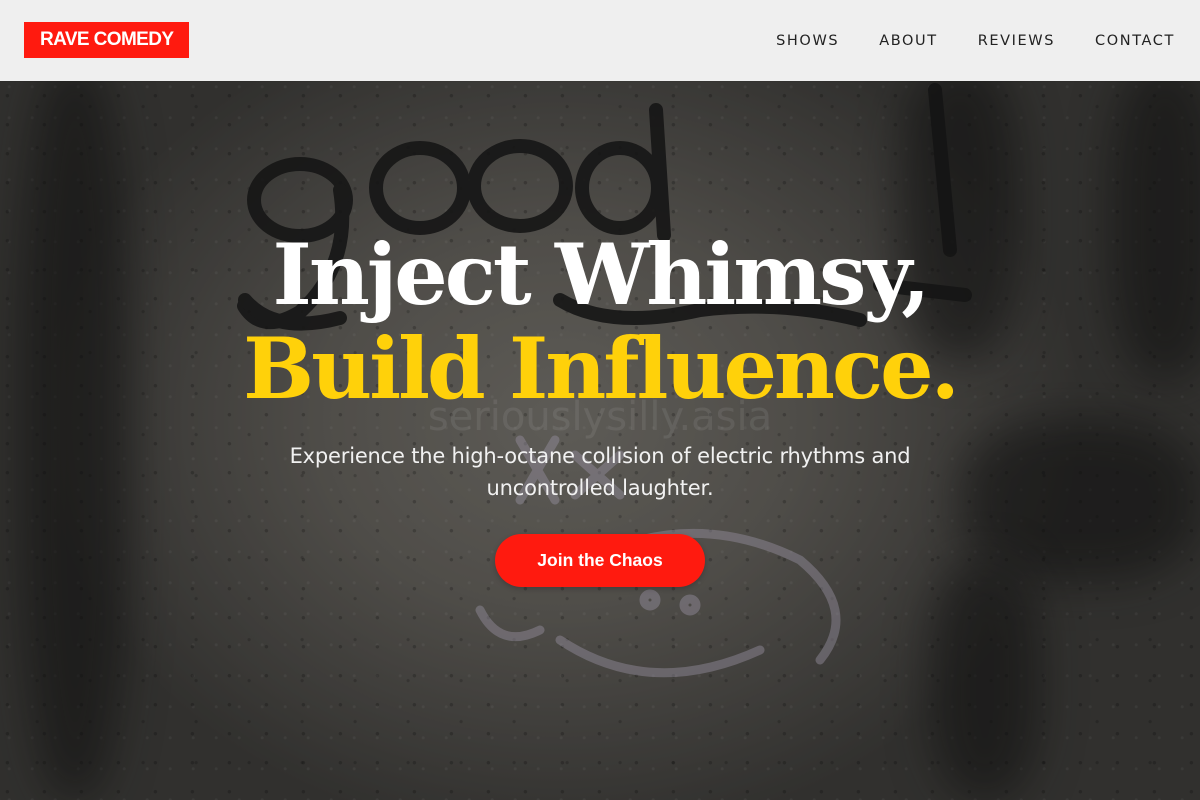  What do you see at coordinates (600, 560) in the screenshot?
I see `join-the-chaos-button: Join the Chaos` at bounding box center [600, 560].